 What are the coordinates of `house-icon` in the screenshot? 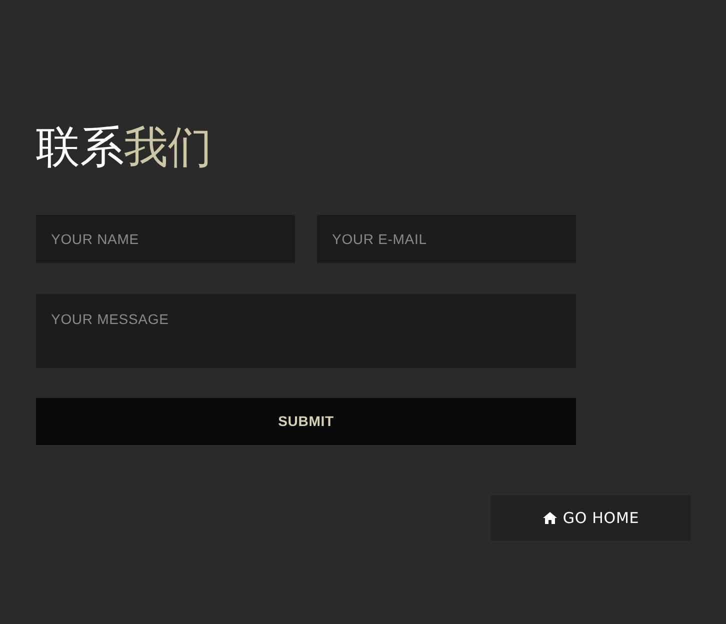 It's located at (549, 518).